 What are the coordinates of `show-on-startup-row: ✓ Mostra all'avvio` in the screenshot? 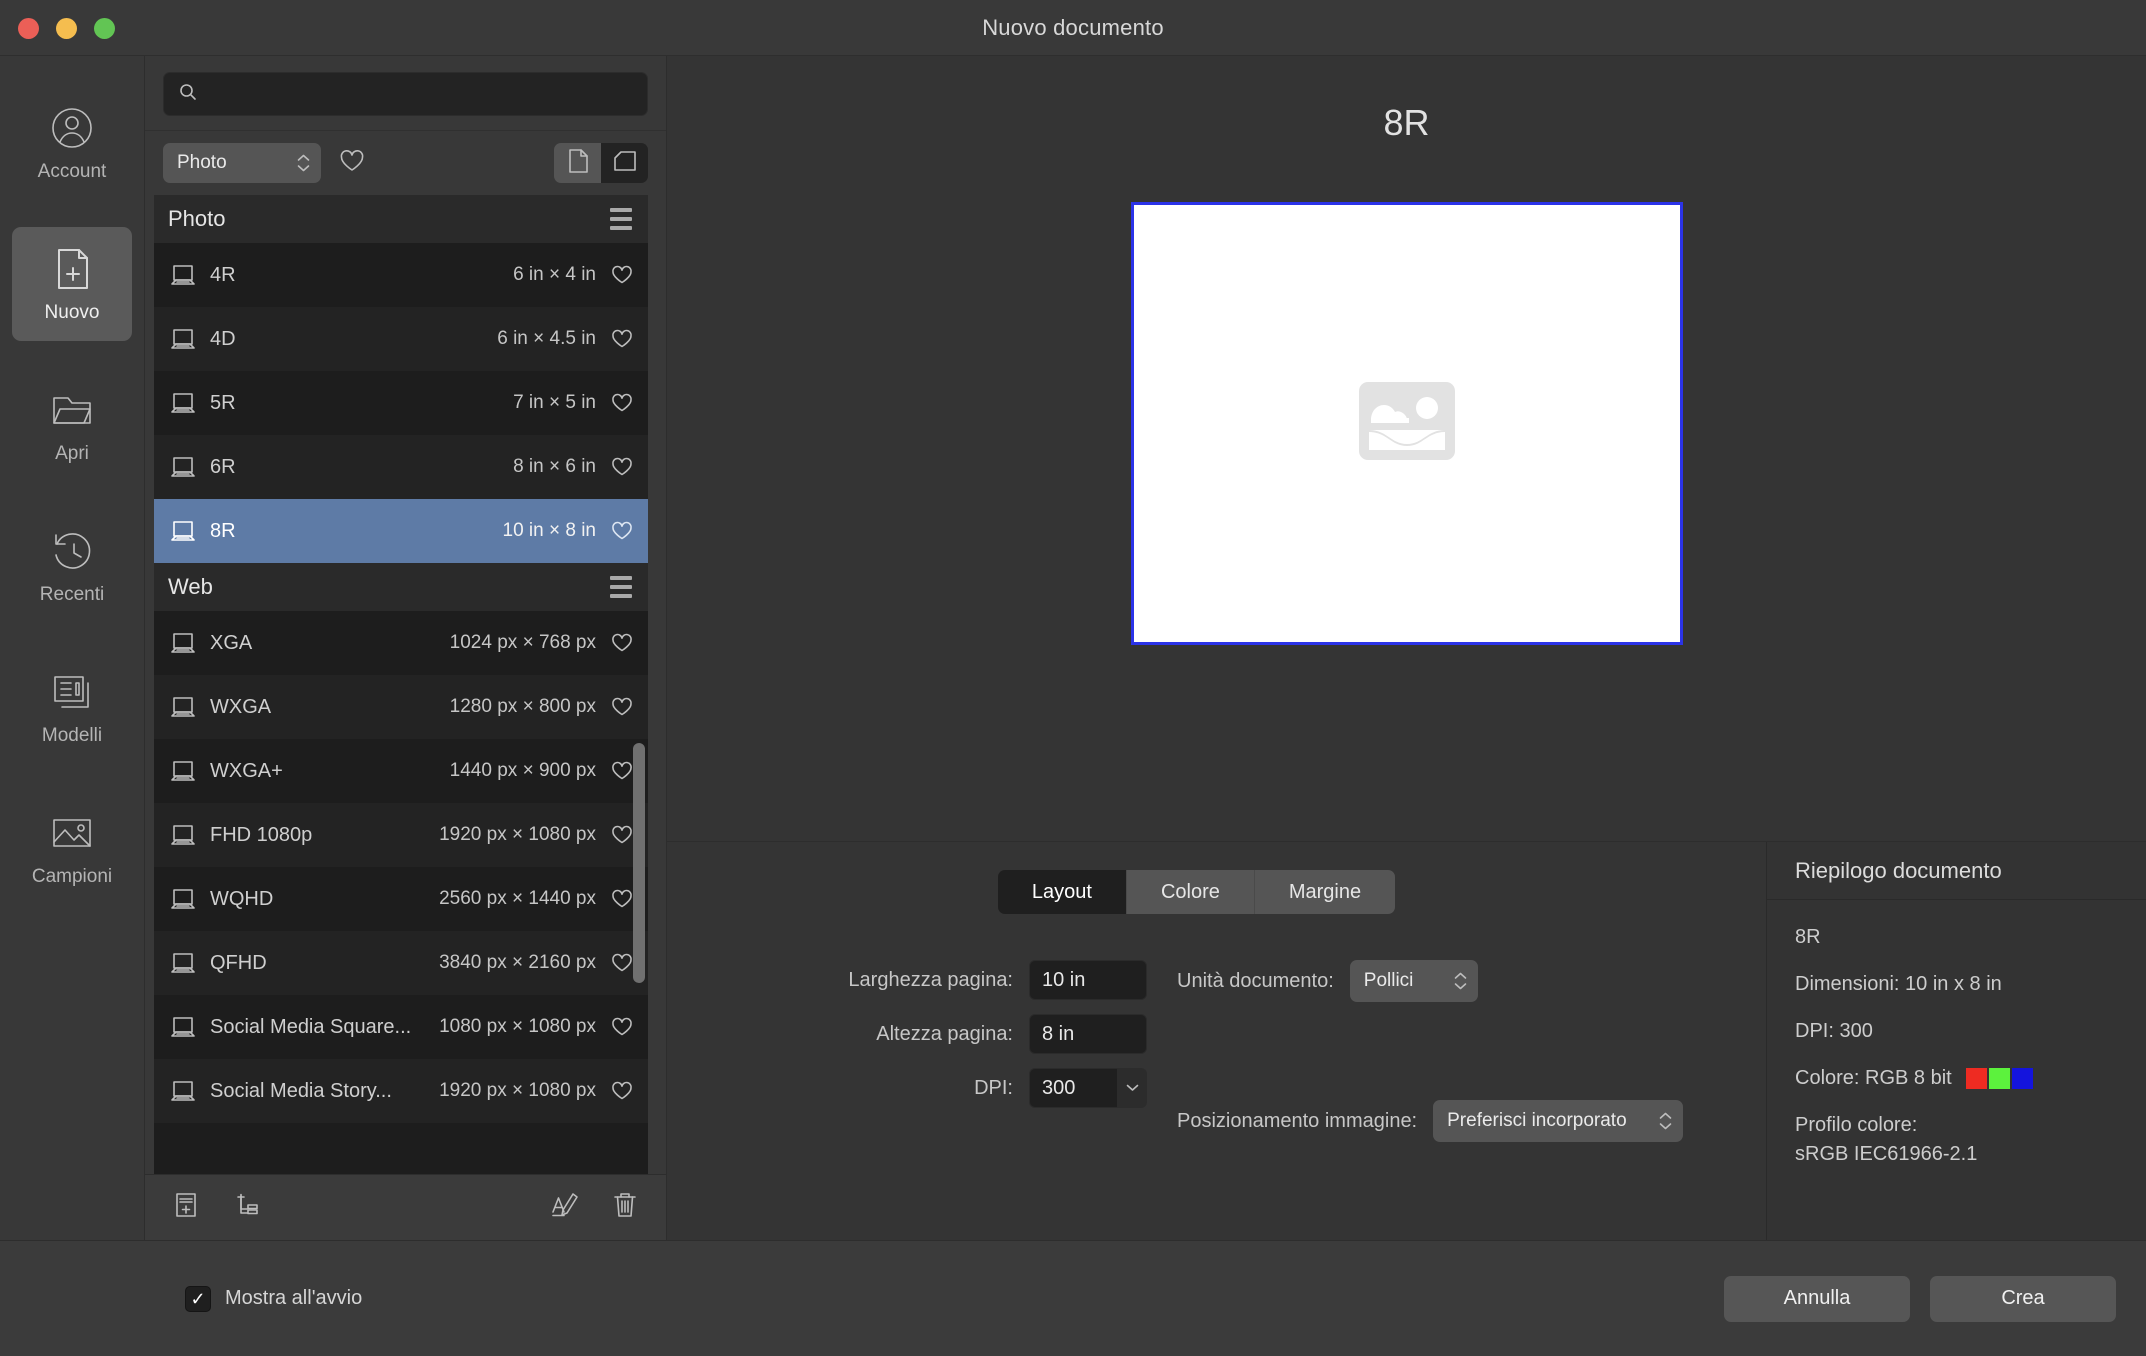 It's located at (274, 1298).